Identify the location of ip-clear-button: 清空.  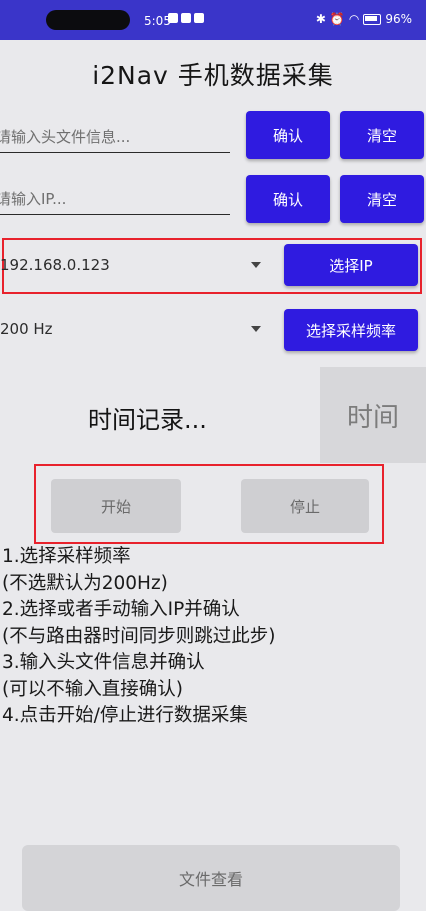
(382, 199).